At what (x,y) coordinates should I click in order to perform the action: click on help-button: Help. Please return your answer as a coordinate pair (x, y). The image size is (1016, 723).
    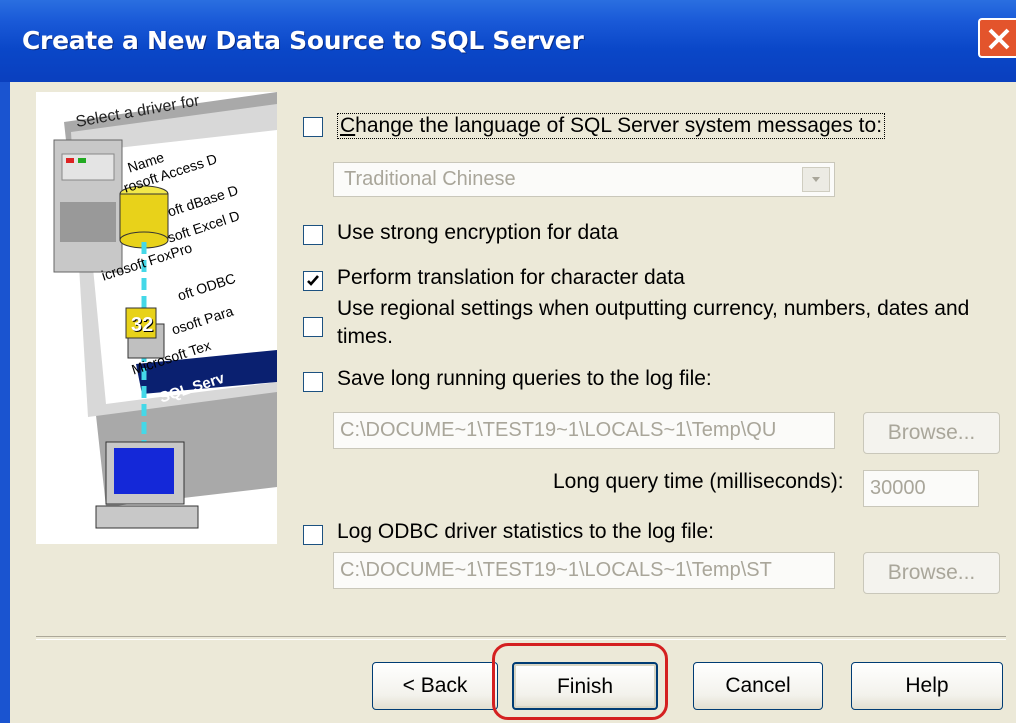
    Looking at the image, I should click on (927, 686).